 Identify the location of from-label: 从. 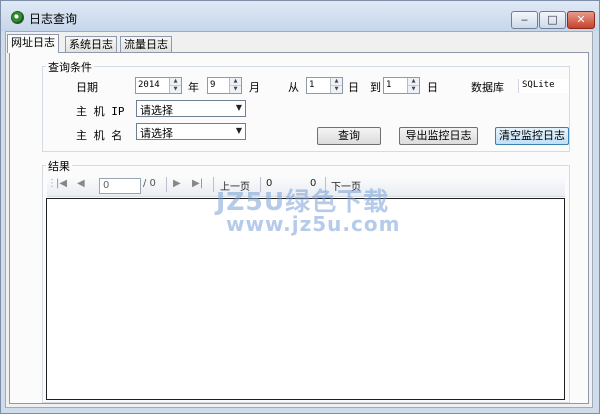
(293, 87).